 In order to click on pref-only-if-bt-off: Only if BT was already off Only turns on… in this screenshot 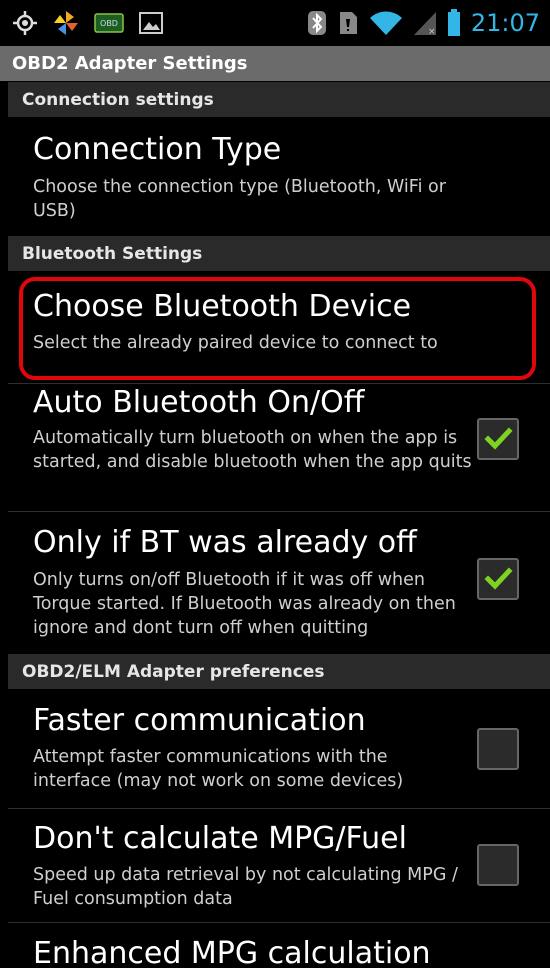, I will do `click(279, 582)`.